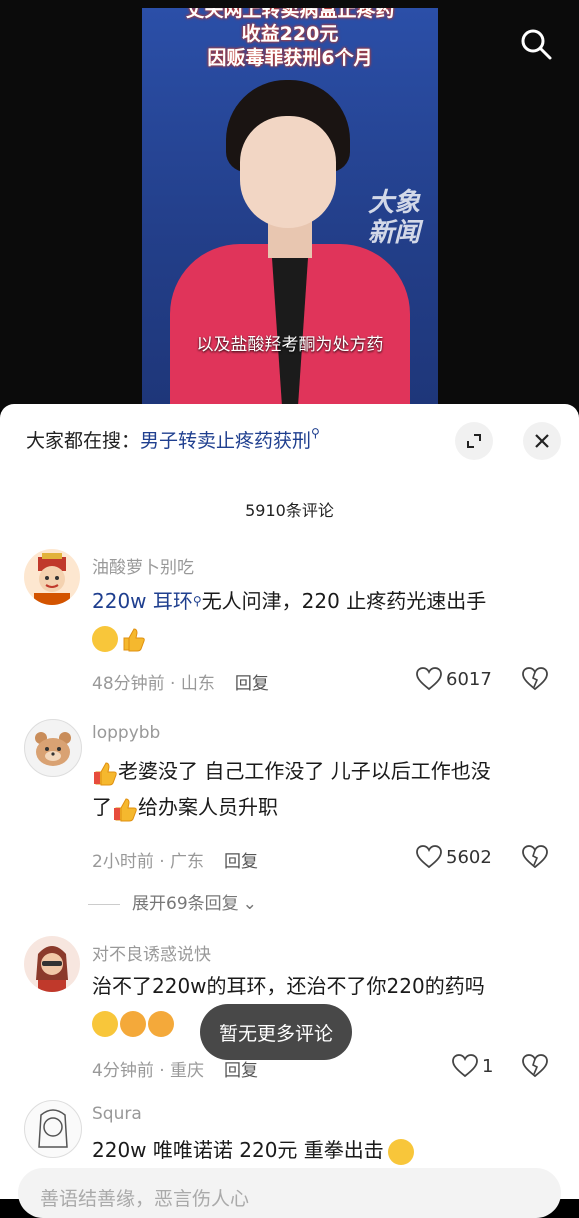 The image size is (579, 1218). What do you see at coordinates (105, 1023) in the screenshot?
I see `kissing-emoji-icon` at bounding box center [105, 1023].